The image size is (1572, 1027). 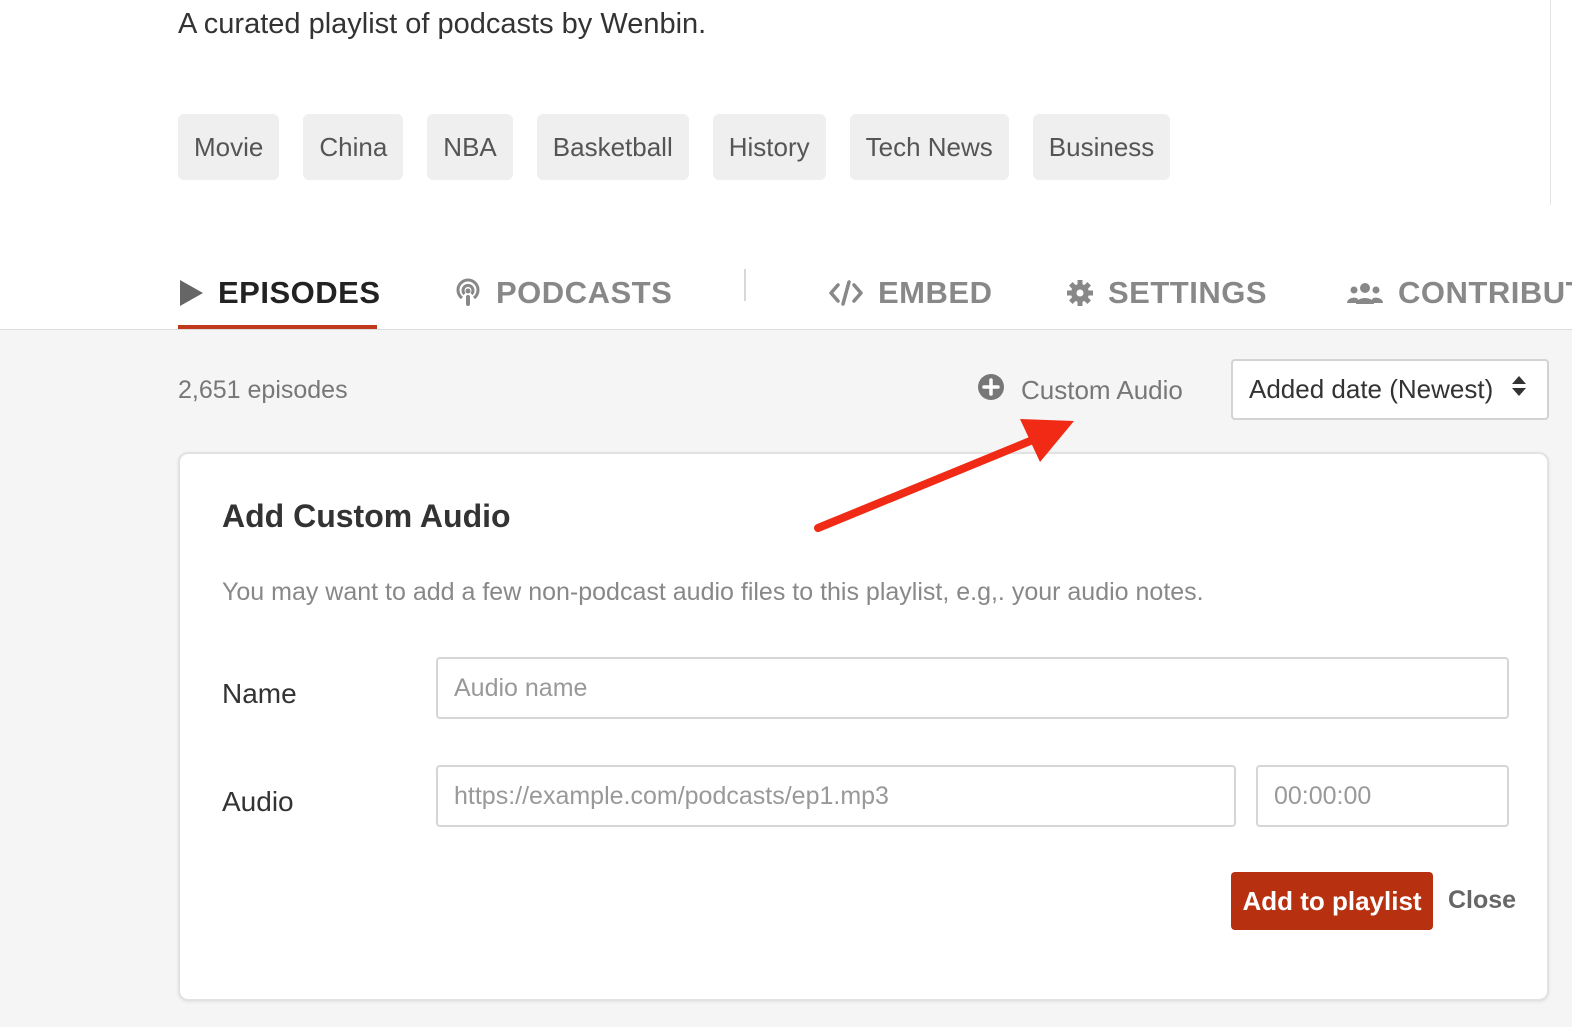 I want to click on tab-divider, so click(x=745, y=285).